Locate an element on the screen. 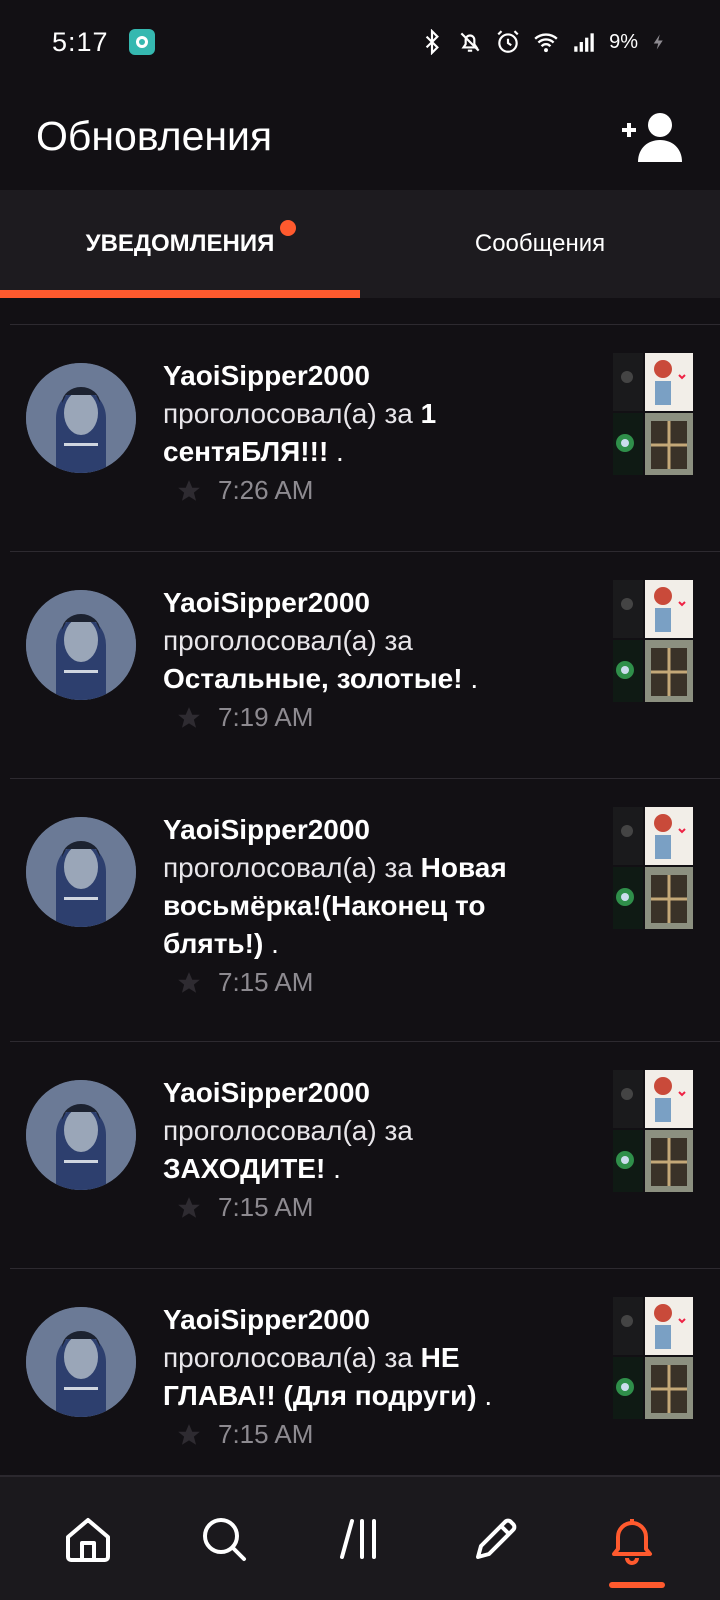 The image size is (720, 1600). search-icon is located at coordinates (224, 1539).